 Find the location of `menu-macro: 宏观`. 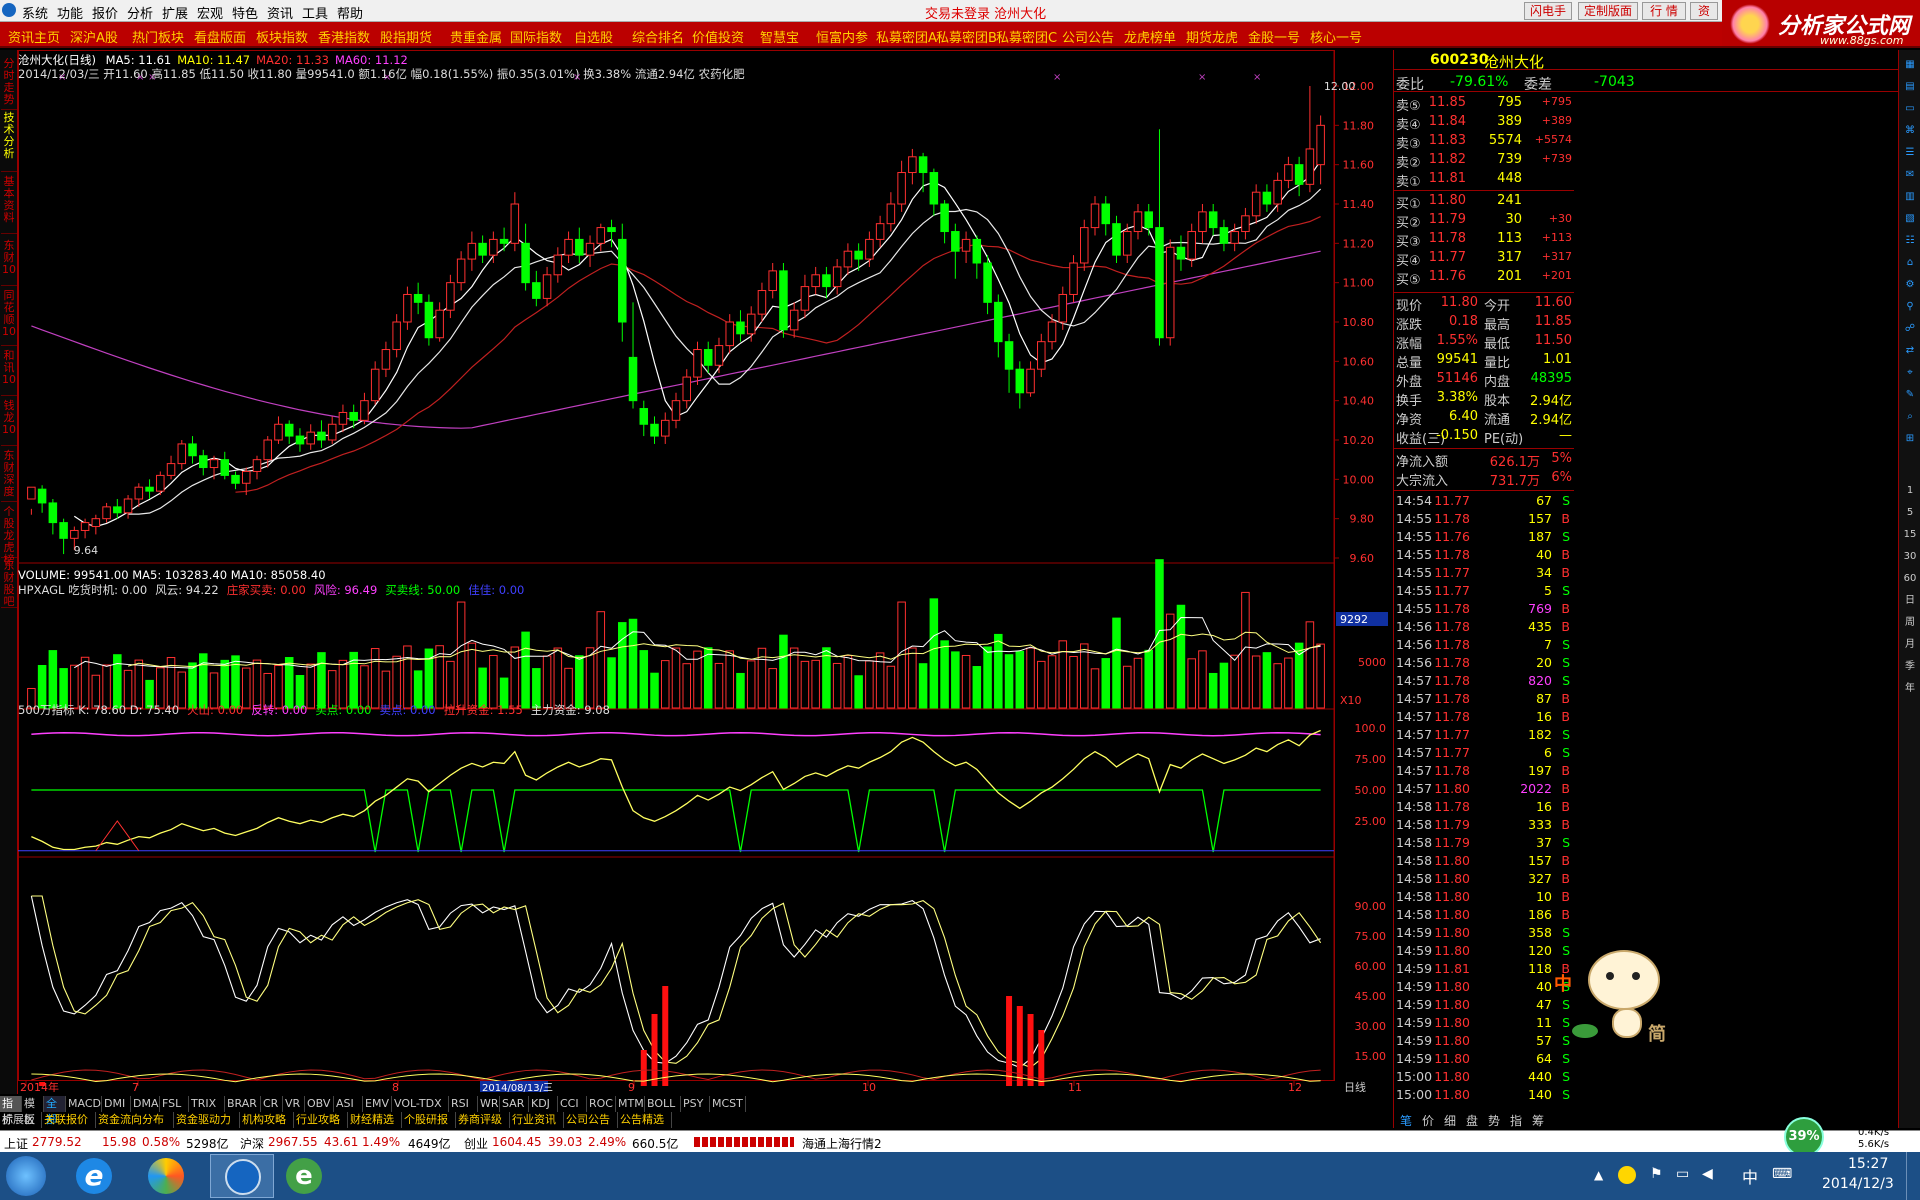

menu-macro: 宏观 is located at coordinates (210, 12).